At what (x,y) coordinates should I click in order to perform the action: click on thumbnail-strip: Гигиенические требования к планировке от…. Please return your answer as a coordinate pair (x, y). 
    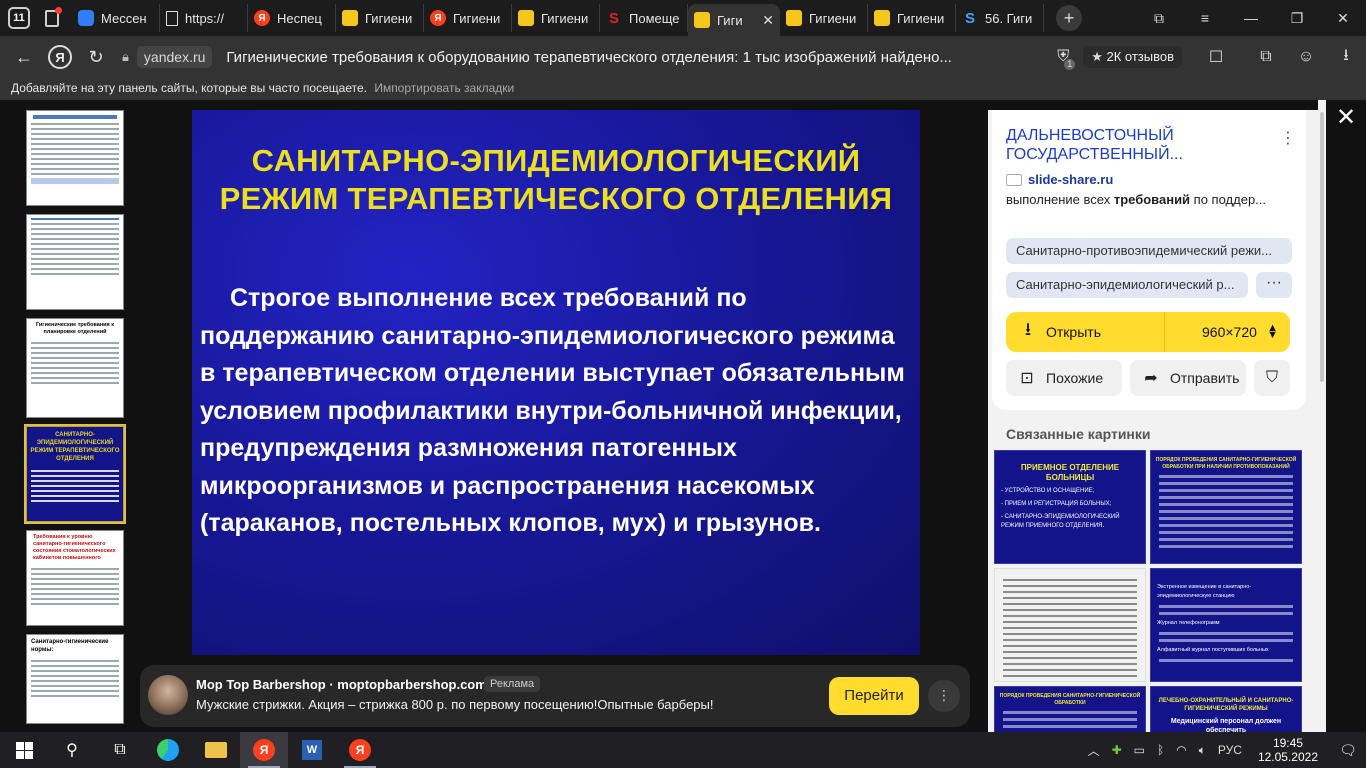
    Looking at the image, I should click on (75, 421).